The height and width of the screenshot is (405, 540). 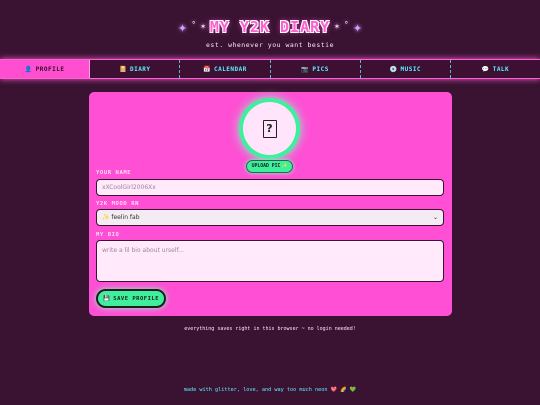 I want to click on avatar-placeholder-icon: ?, so click(x=269, y=128).